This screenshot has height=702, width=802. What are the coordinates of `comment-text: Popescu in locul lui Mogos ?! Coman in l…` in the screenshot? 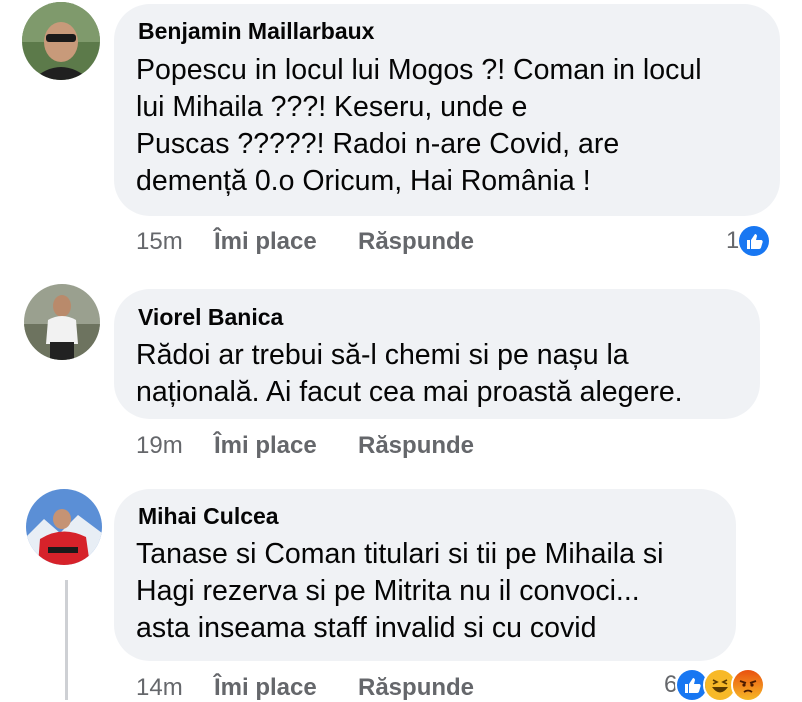 It's located at (419, 125).